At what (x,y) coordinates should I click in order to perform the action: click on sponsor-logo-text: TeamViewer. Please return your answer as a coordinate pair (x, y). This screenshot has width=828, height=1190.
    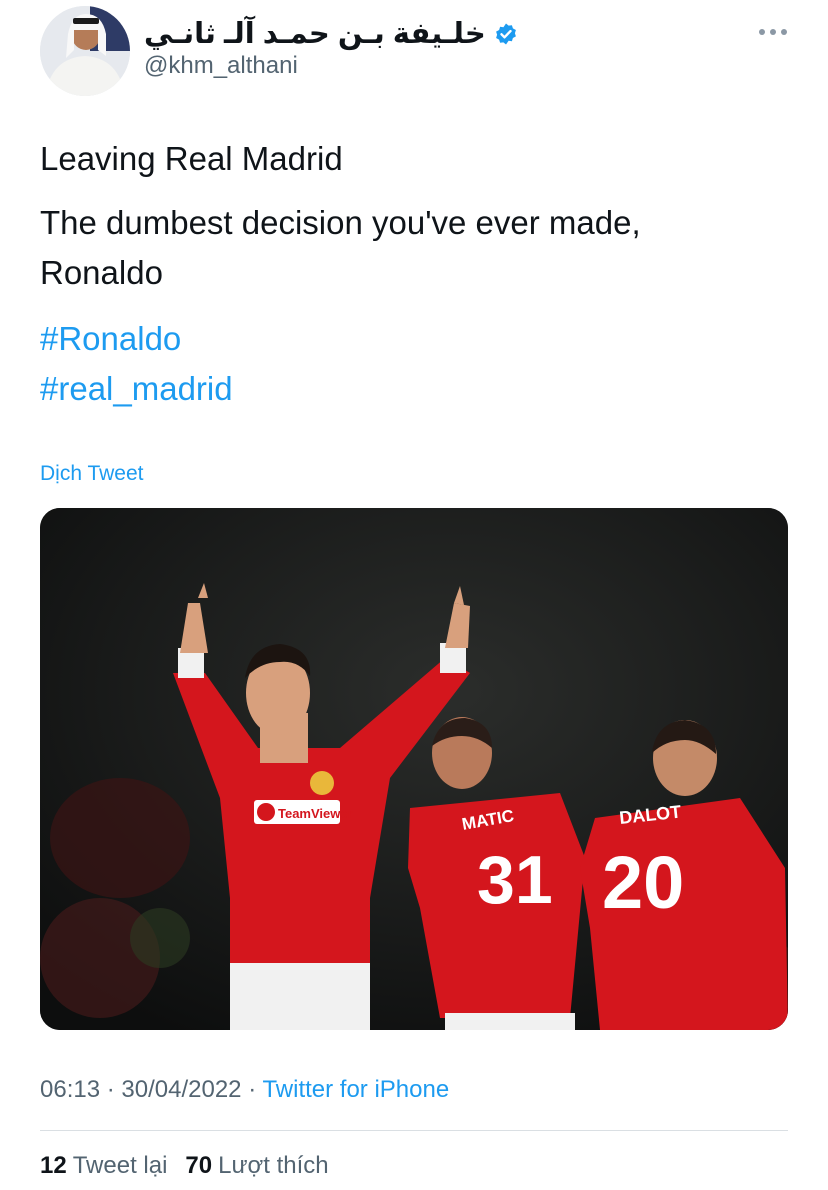
    Looking at the image, I should click on (315, 813).